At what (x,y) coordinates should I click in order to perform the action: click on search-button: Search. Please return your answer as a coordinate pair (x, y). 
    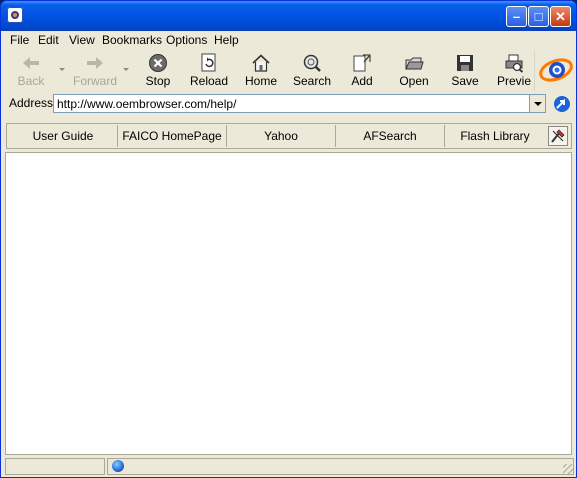
    Looking at the image, I should click on (312, 72).